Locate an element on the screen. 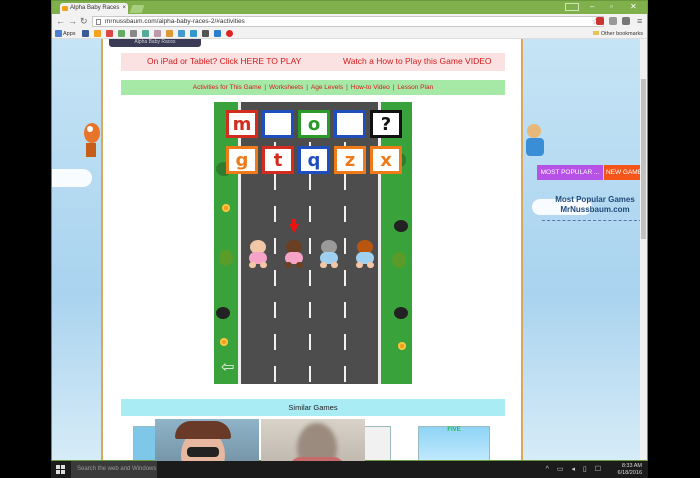 The image size is (700, 478). cartoon-character-left is located at coordinates (92, 140).